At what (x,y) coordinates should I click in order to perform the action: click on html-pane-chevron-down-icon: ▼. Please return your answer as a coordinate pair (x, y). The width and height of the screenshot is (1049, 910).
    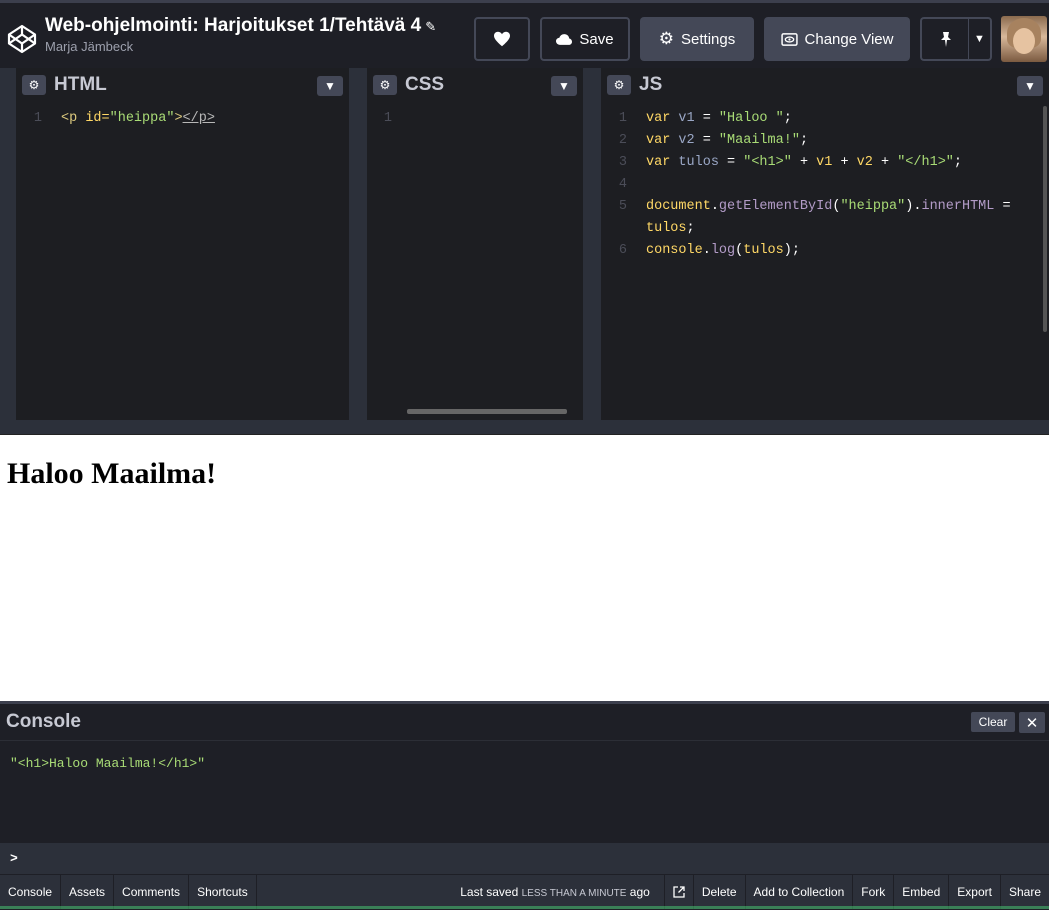
    Looking at the image, I should click on (330, 86).